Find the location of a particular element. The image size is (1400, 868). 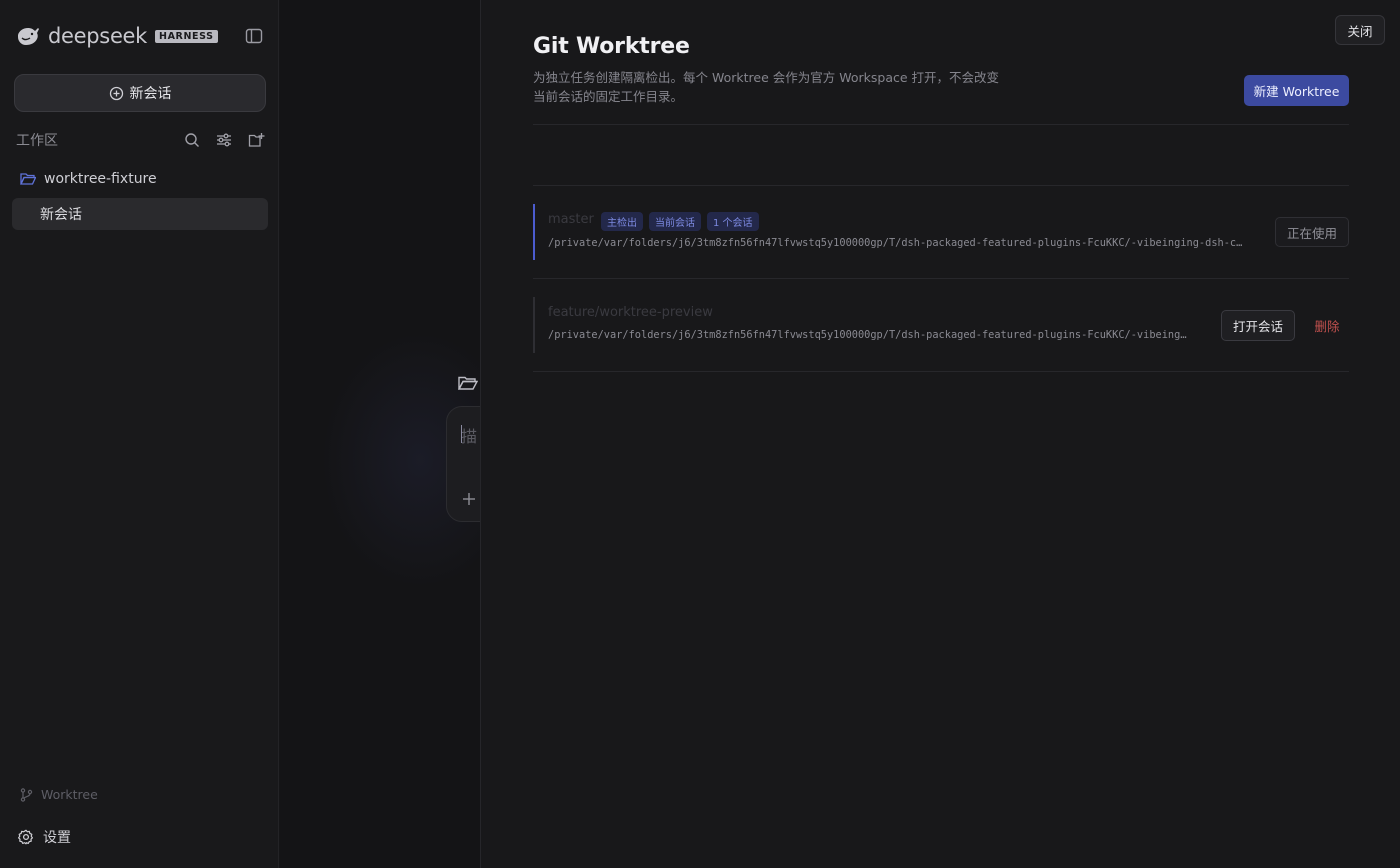

plus-circle-icon is located at coordinates (116, 93).